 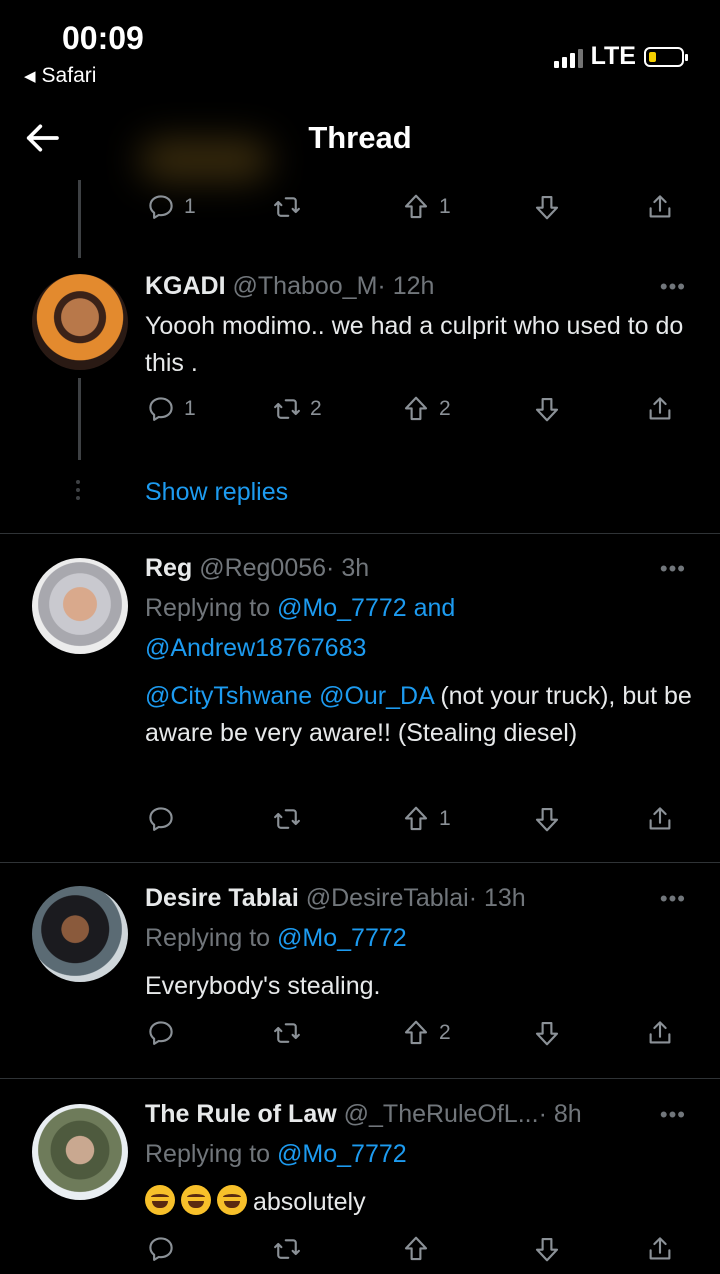 I want to click on display-name: Desire Tablai, so click(x=222, y=898).